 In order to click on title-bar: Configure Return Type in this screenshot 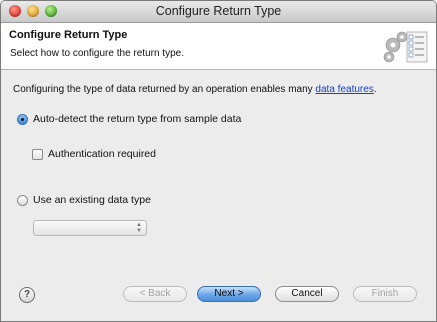, I will do `click(218, 12)`.